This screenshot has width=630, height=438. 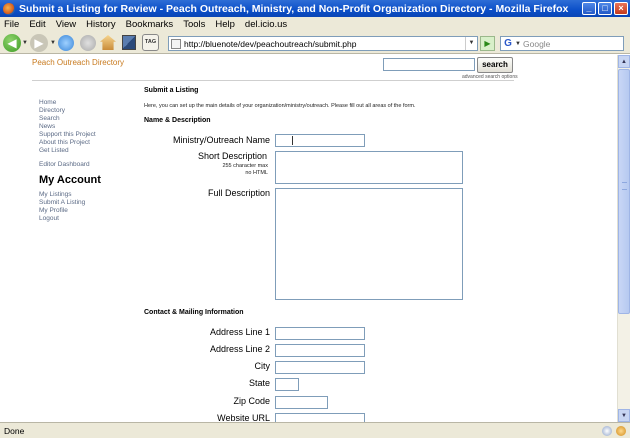 What do you see at coordinates (266, 24) in the screenshot?
I see `menu-delicious: del.icio.us` at bounding box center [266, 24].